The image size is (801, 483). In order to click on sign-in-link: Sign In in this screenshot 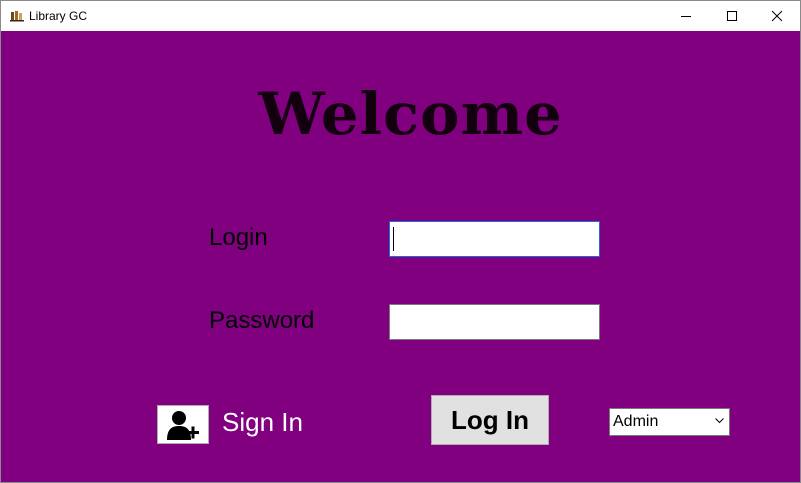, I will do `click(262, 422)`.